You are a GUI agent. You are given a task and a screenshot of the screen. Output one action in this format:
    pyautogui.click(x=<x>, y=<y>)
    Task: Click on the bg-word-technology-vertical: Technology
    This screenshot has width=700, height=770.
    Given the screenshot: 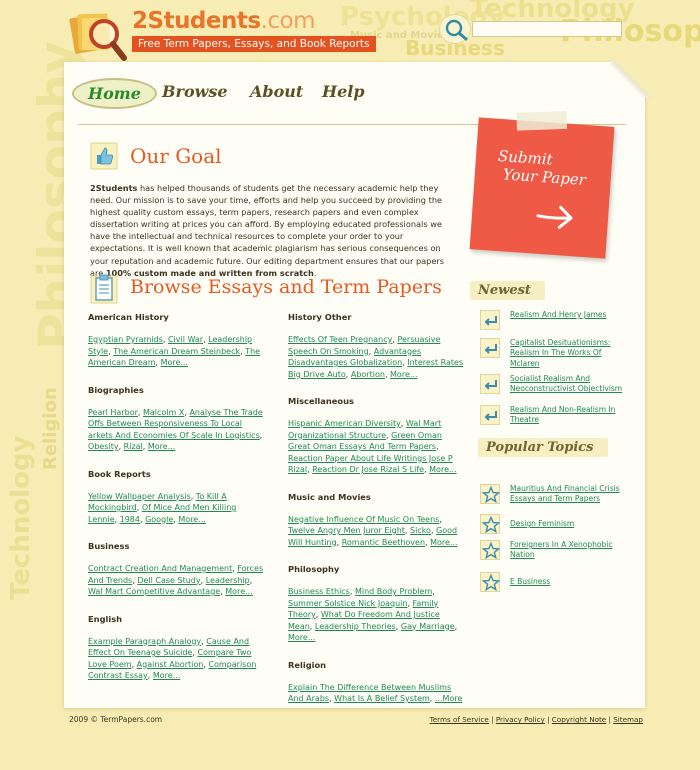 What is the action you would take?
    pyautogui.click(x=21, y=517)
    